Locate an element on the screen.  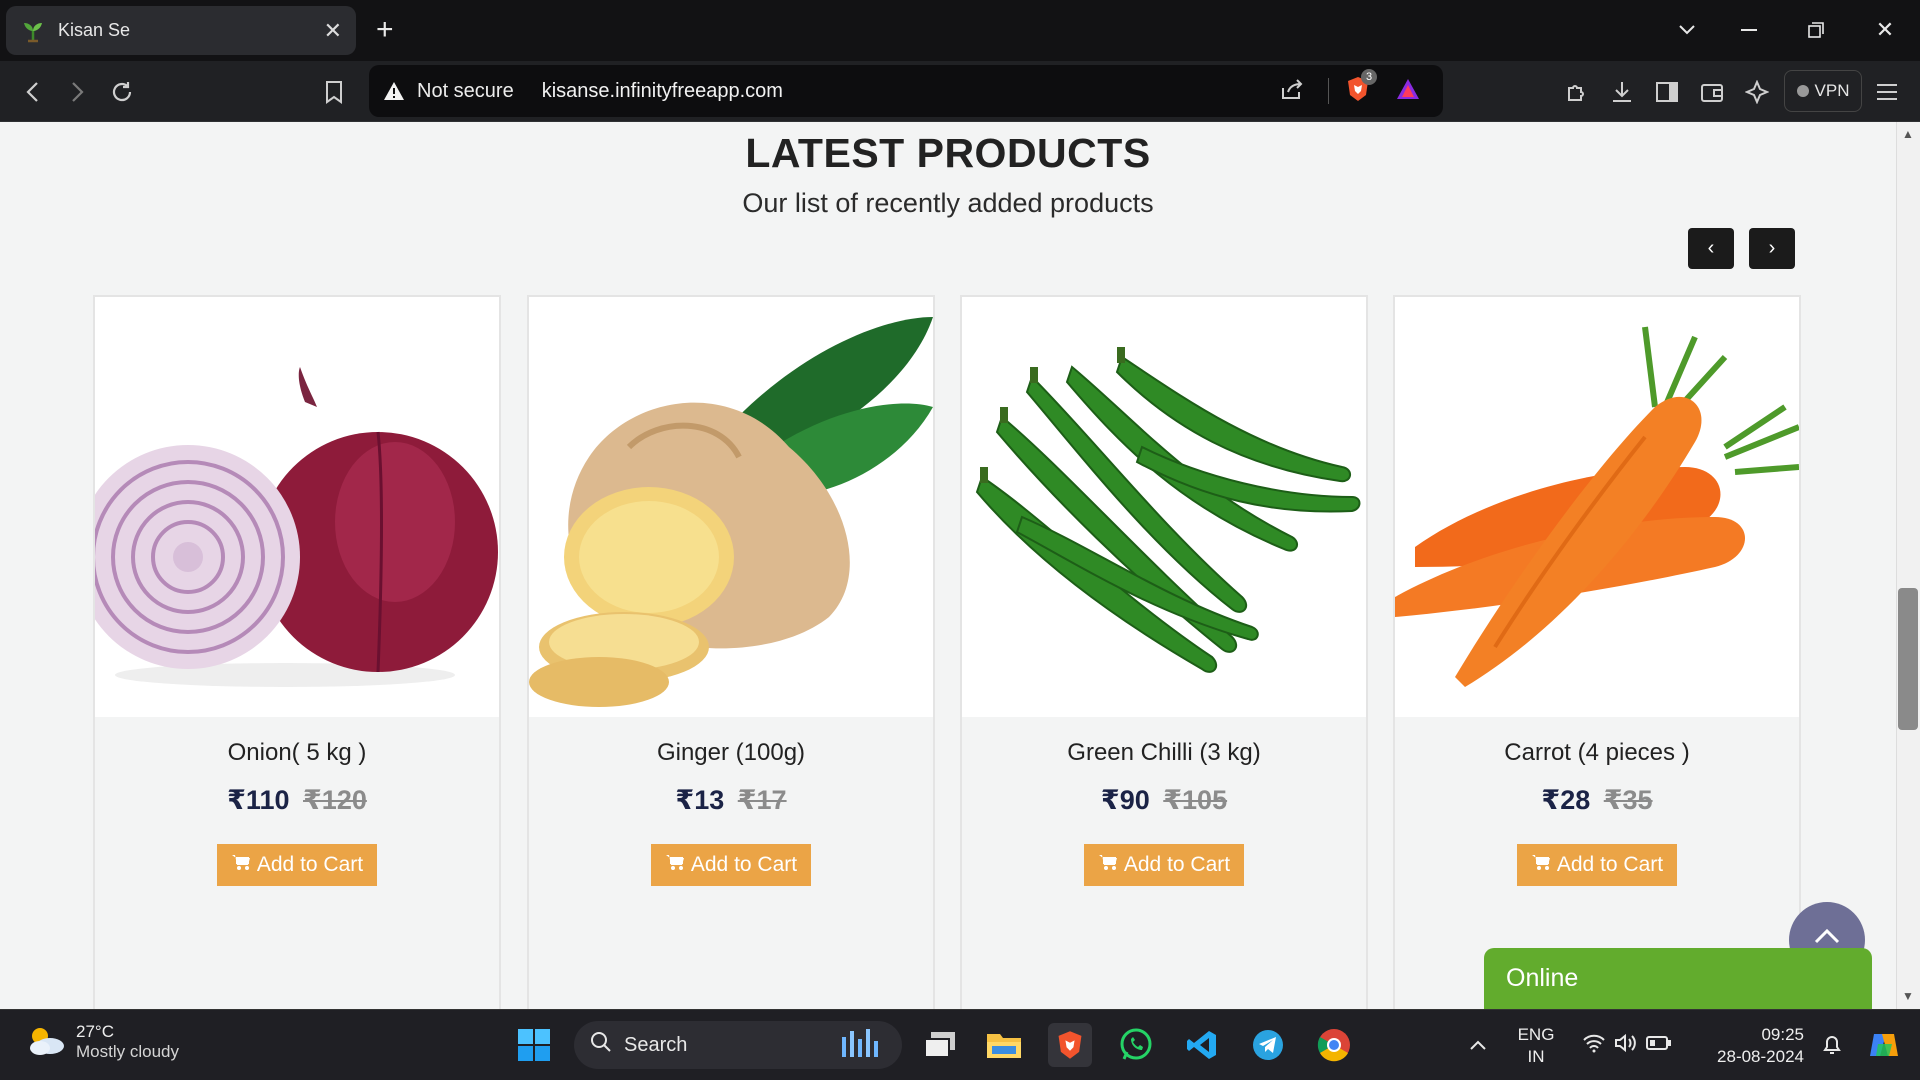
browser-tab: Kisan Se ✕ is located at coordinates (181, 30).